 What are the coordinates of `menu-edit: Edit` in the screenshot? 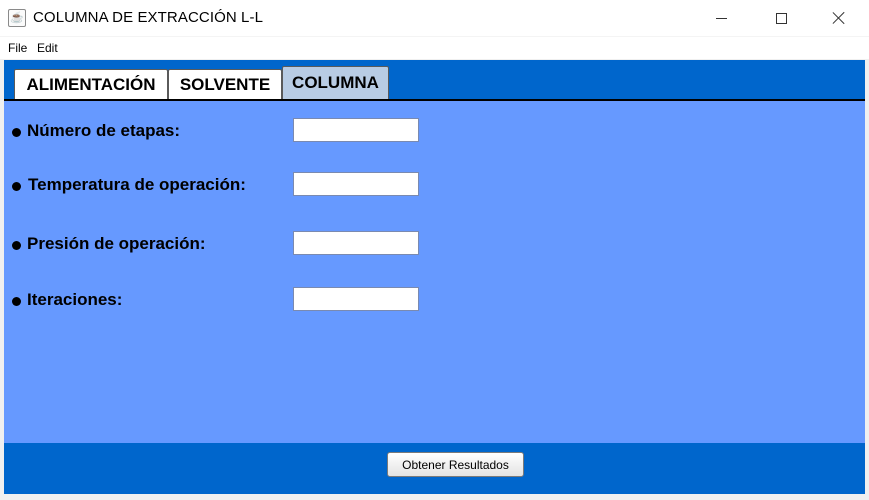 It's located at (47, 48).